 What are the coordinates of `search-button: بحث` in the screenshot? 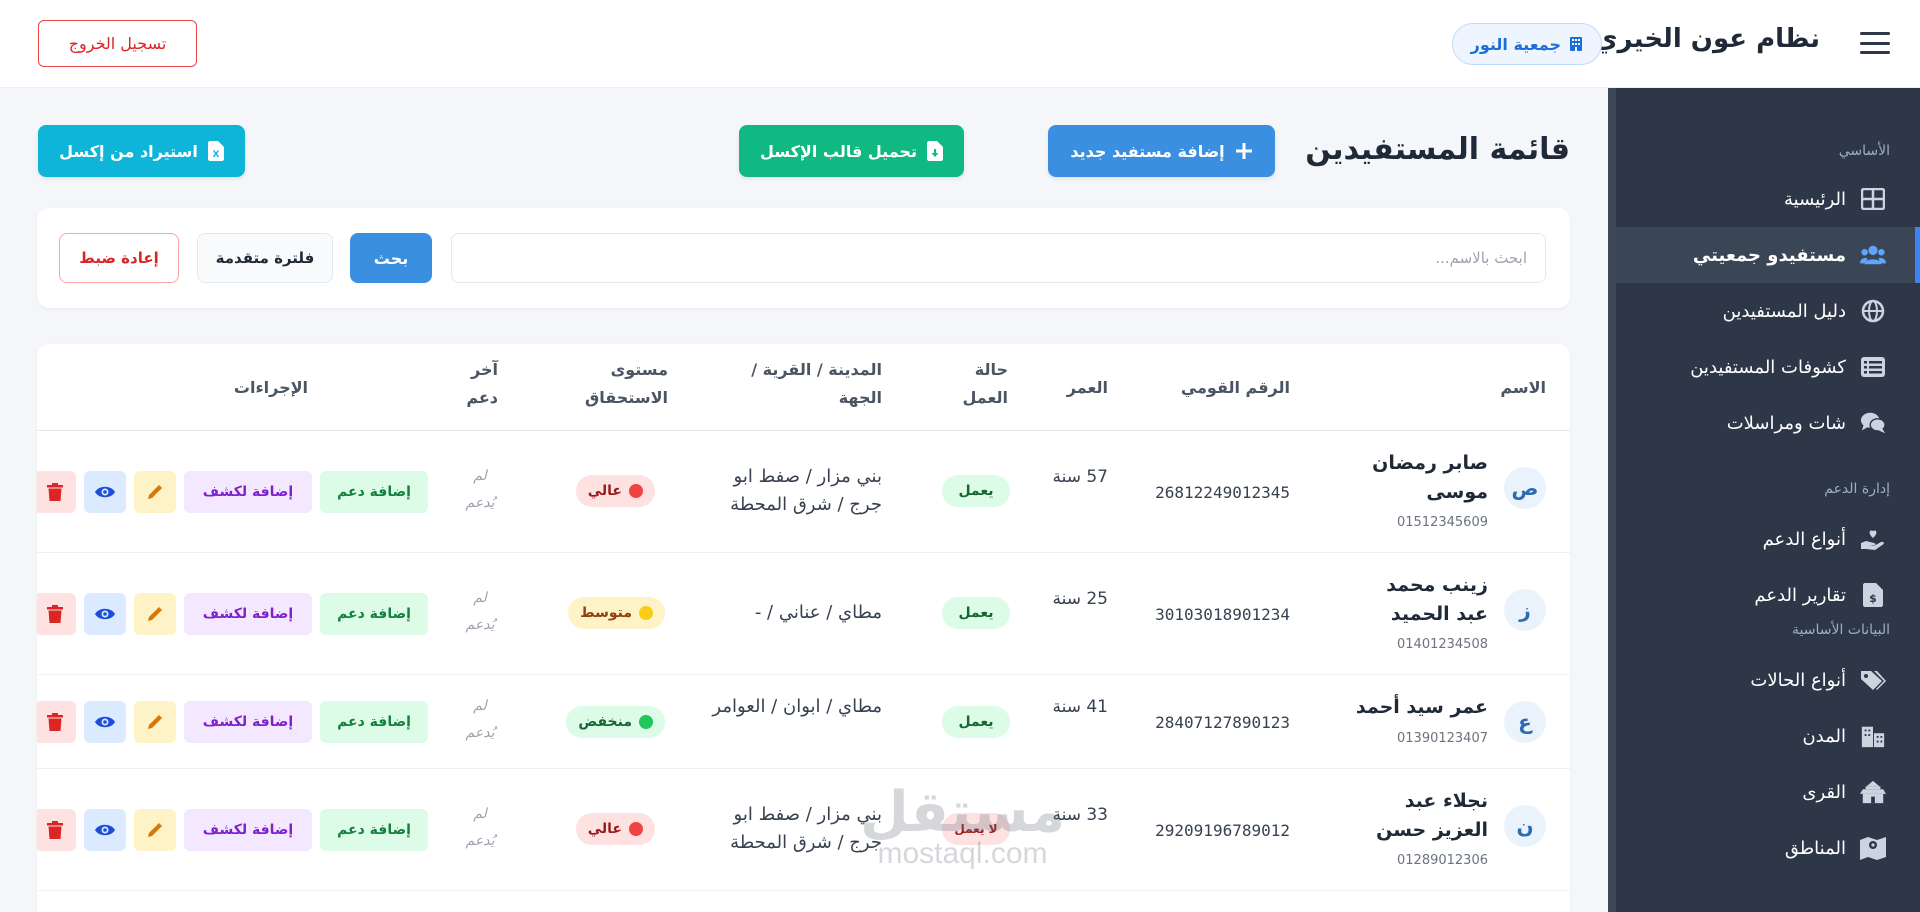 It's located at (391, 258).